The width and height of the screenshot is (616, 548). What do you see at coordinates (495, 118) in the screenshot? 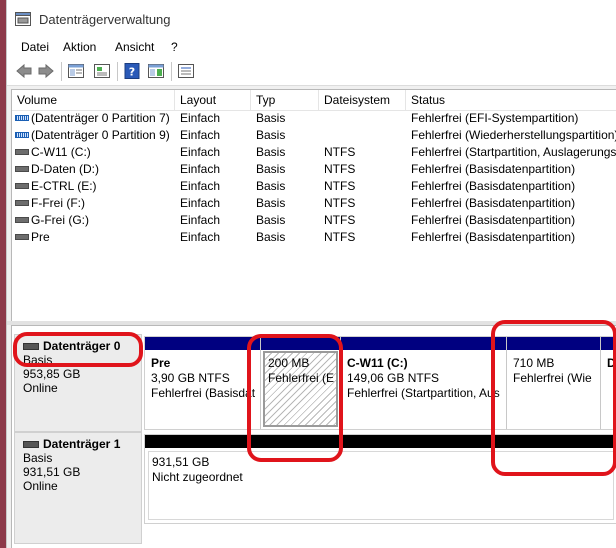
I see `cell-status: Fehlerfrei (EFI-Systempartition)` at bounding box center [495, 118].